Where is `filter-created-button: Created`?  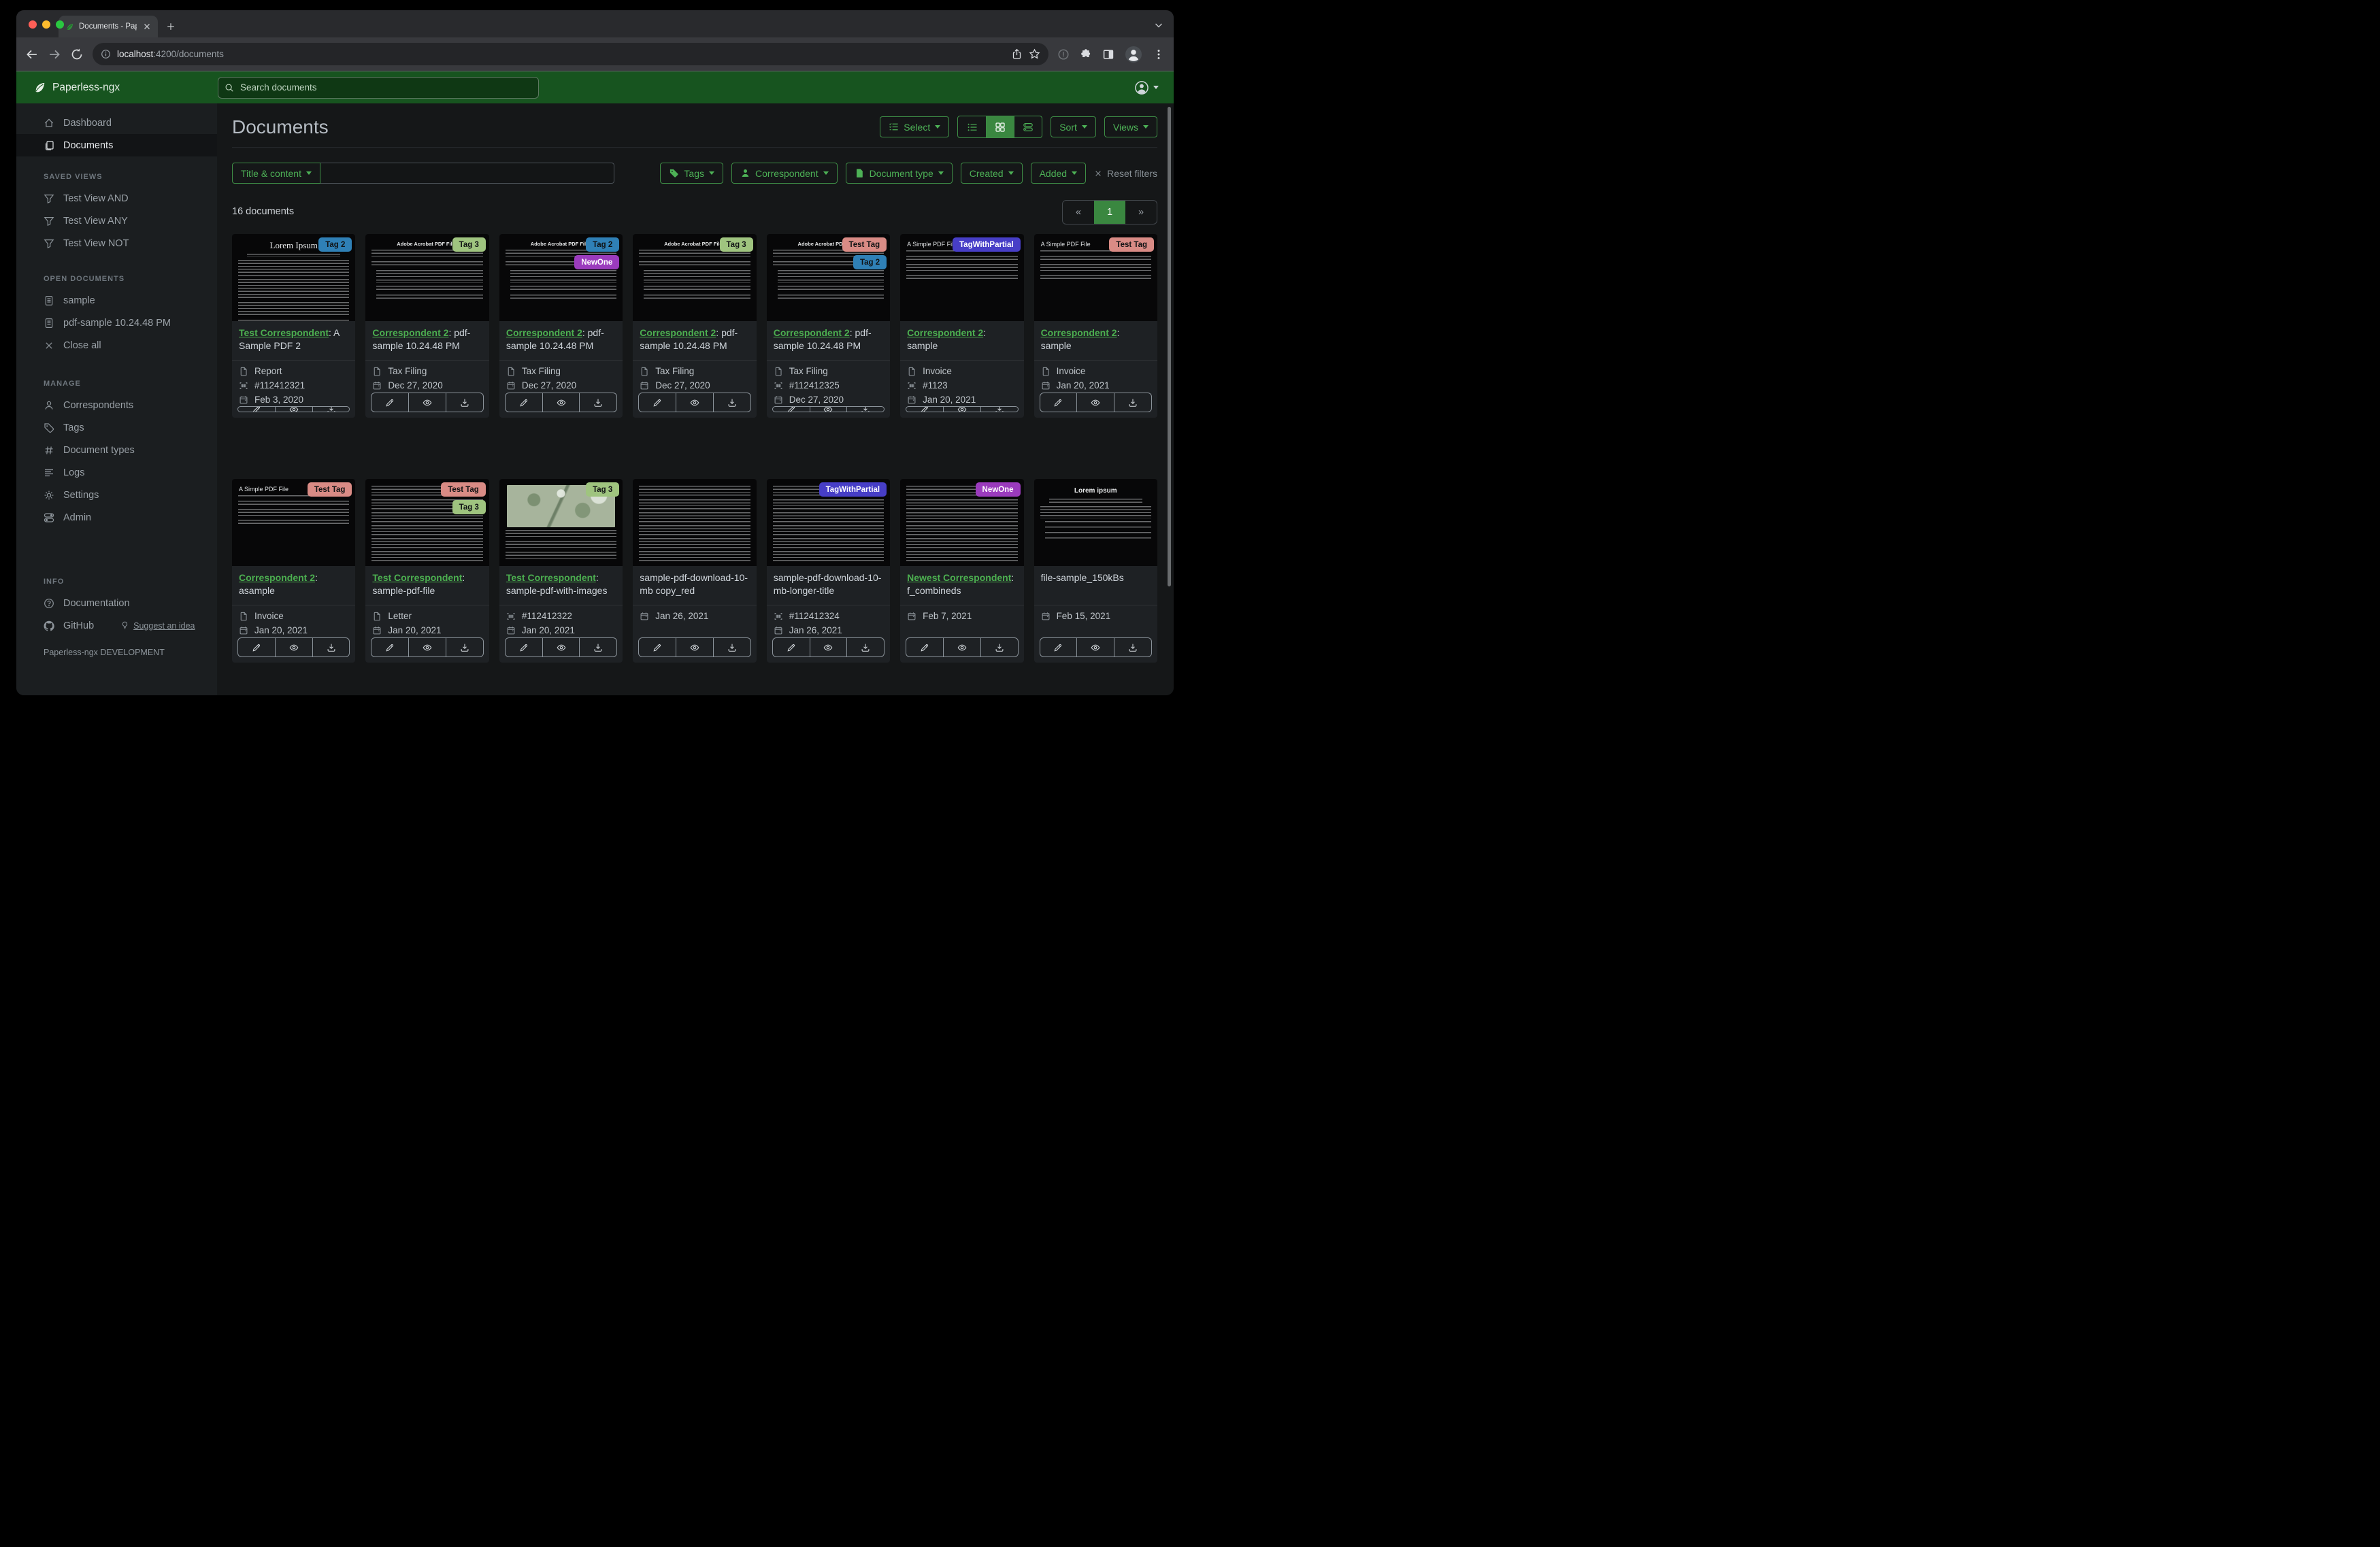 filter-created-button: Created is located at coordinates (991, 173).